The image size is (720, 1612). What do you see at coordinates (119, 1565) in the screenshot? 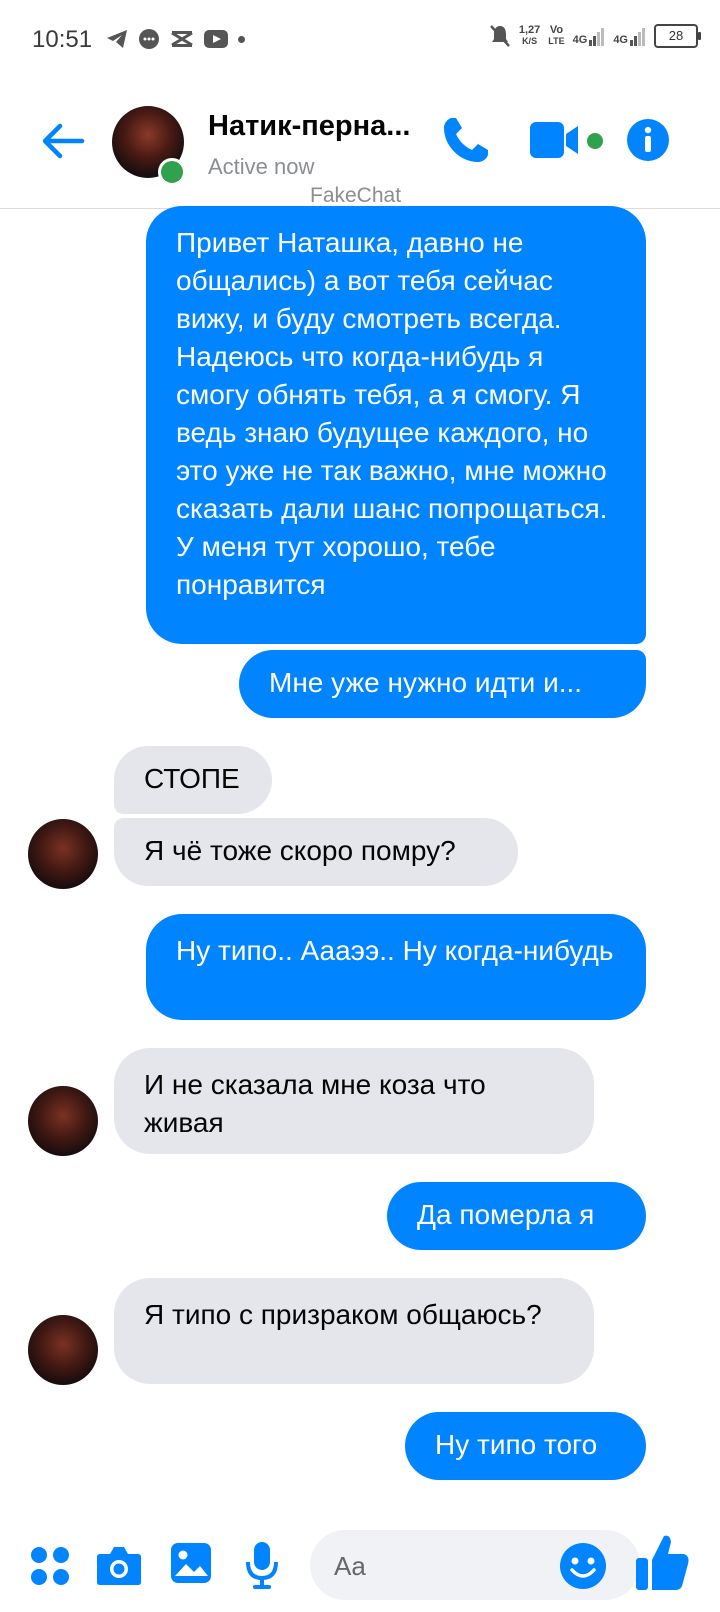
I see `camera-icon` at bounding box center [119, 1565].